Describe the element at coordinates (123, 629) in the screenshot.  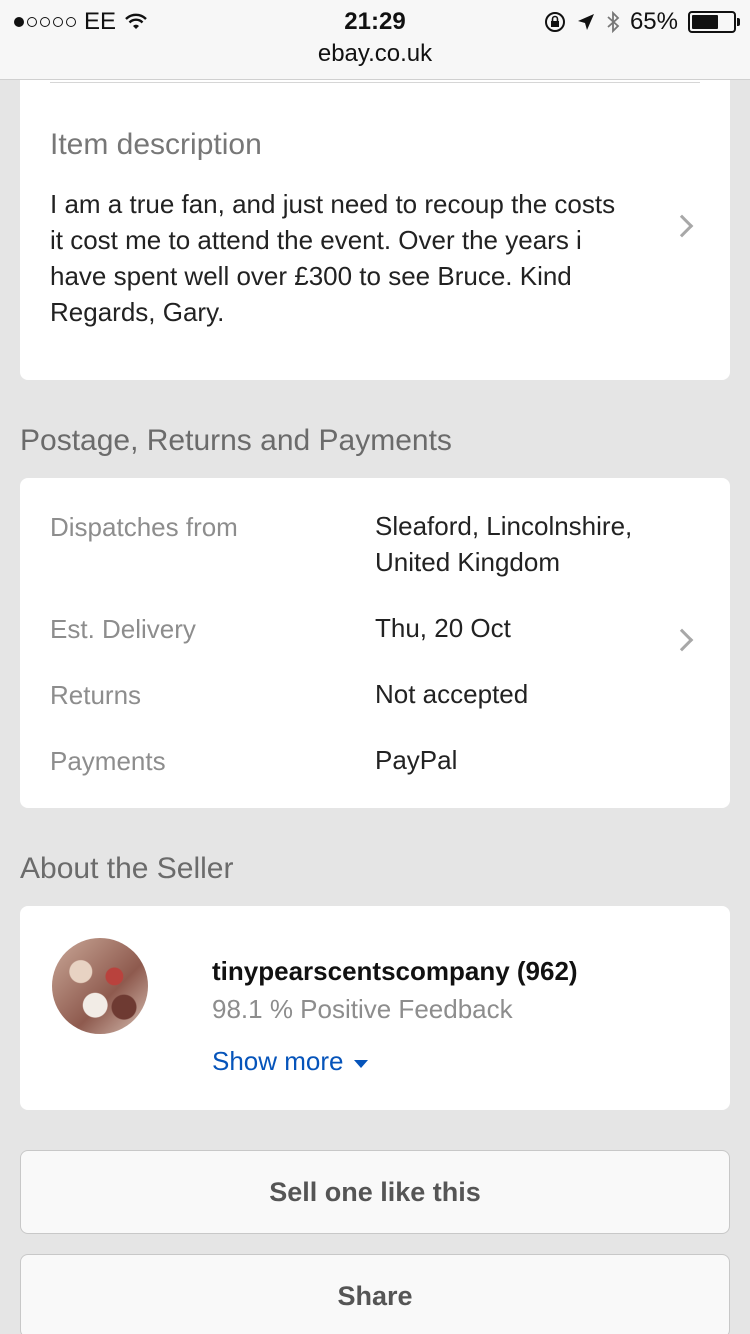
I see `est-delivery-label: Est. Delivery` at that location.